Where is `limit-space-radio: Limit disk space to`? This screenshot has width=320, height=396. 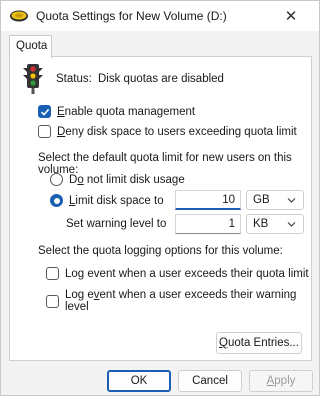 limit-space-radio: Limit disk space to is located at coordinates (107, 200).